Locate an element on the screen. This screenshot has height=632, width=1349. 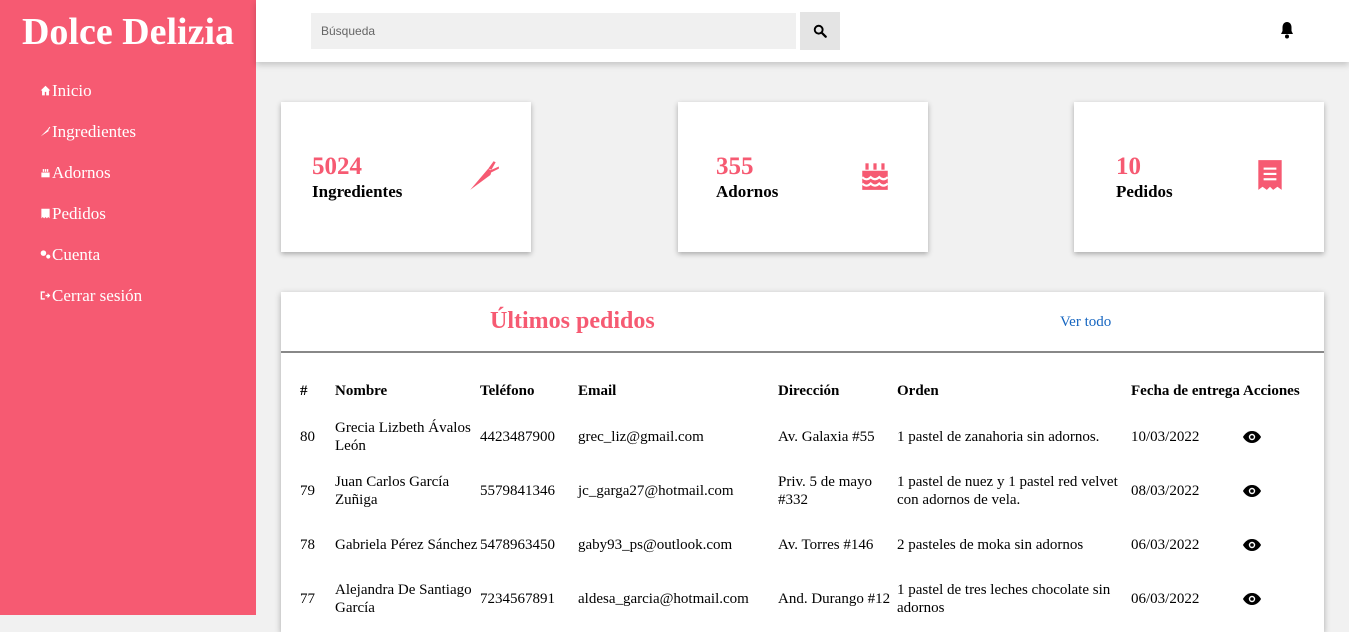
col-header: Nombre is located at coordinates (361, 391).